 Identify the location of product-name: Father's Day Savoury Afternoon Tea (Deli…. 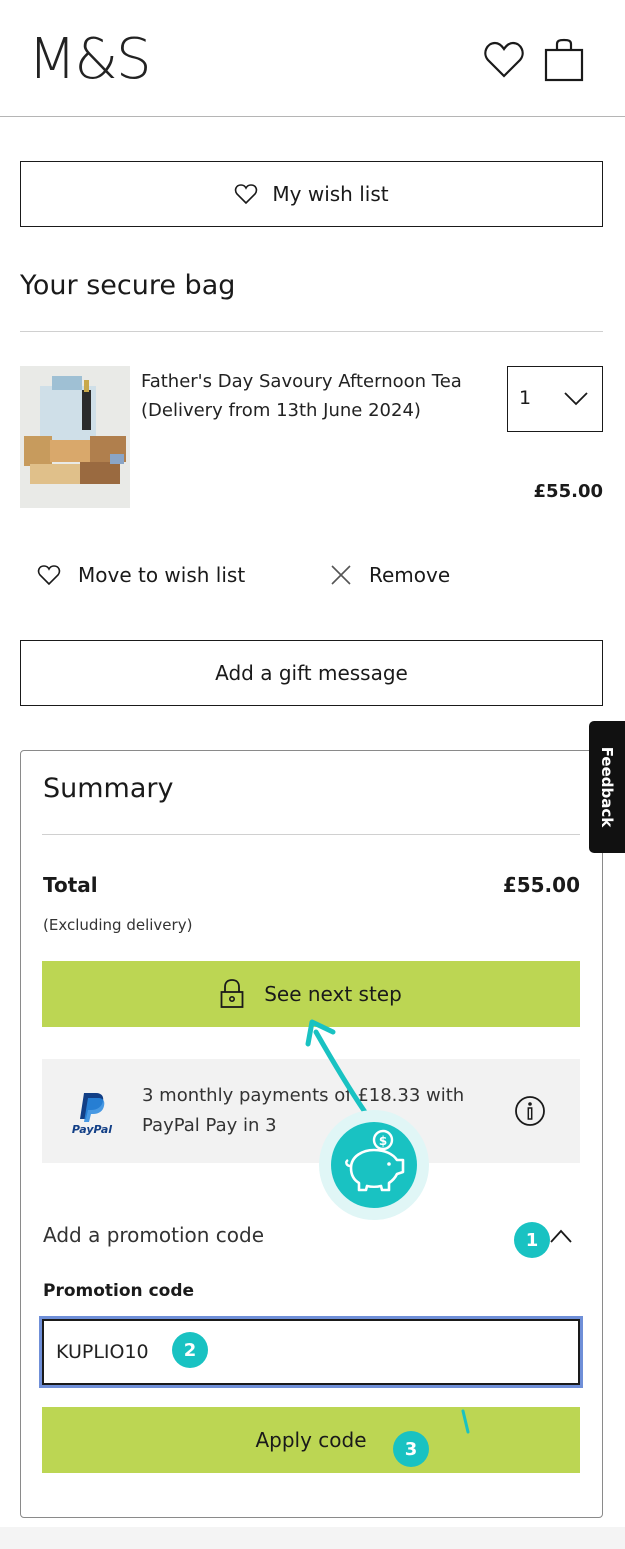
(316, 396).